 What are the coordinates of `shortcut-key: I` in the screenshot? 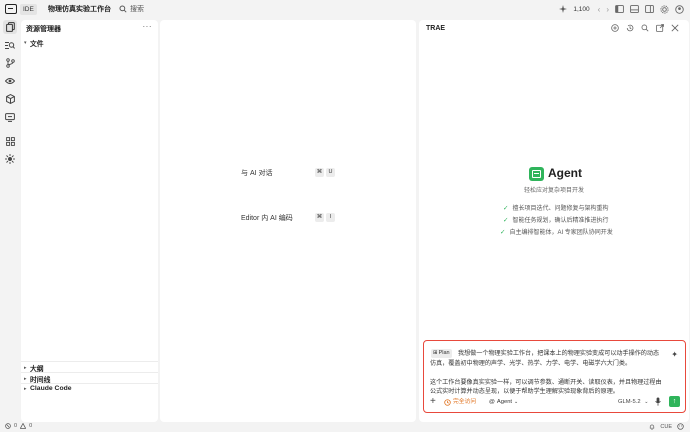 It's located at (330, 217).